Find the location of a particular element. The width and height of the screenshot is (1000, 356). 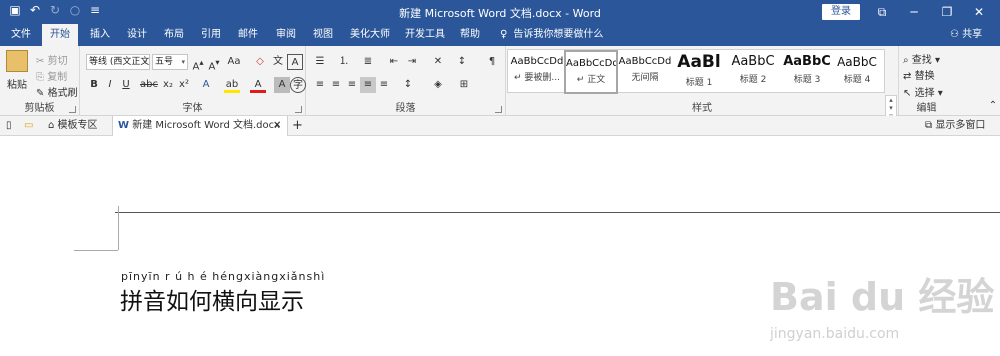

bullets-icon: ☰ is located at coordinates (320, 62).